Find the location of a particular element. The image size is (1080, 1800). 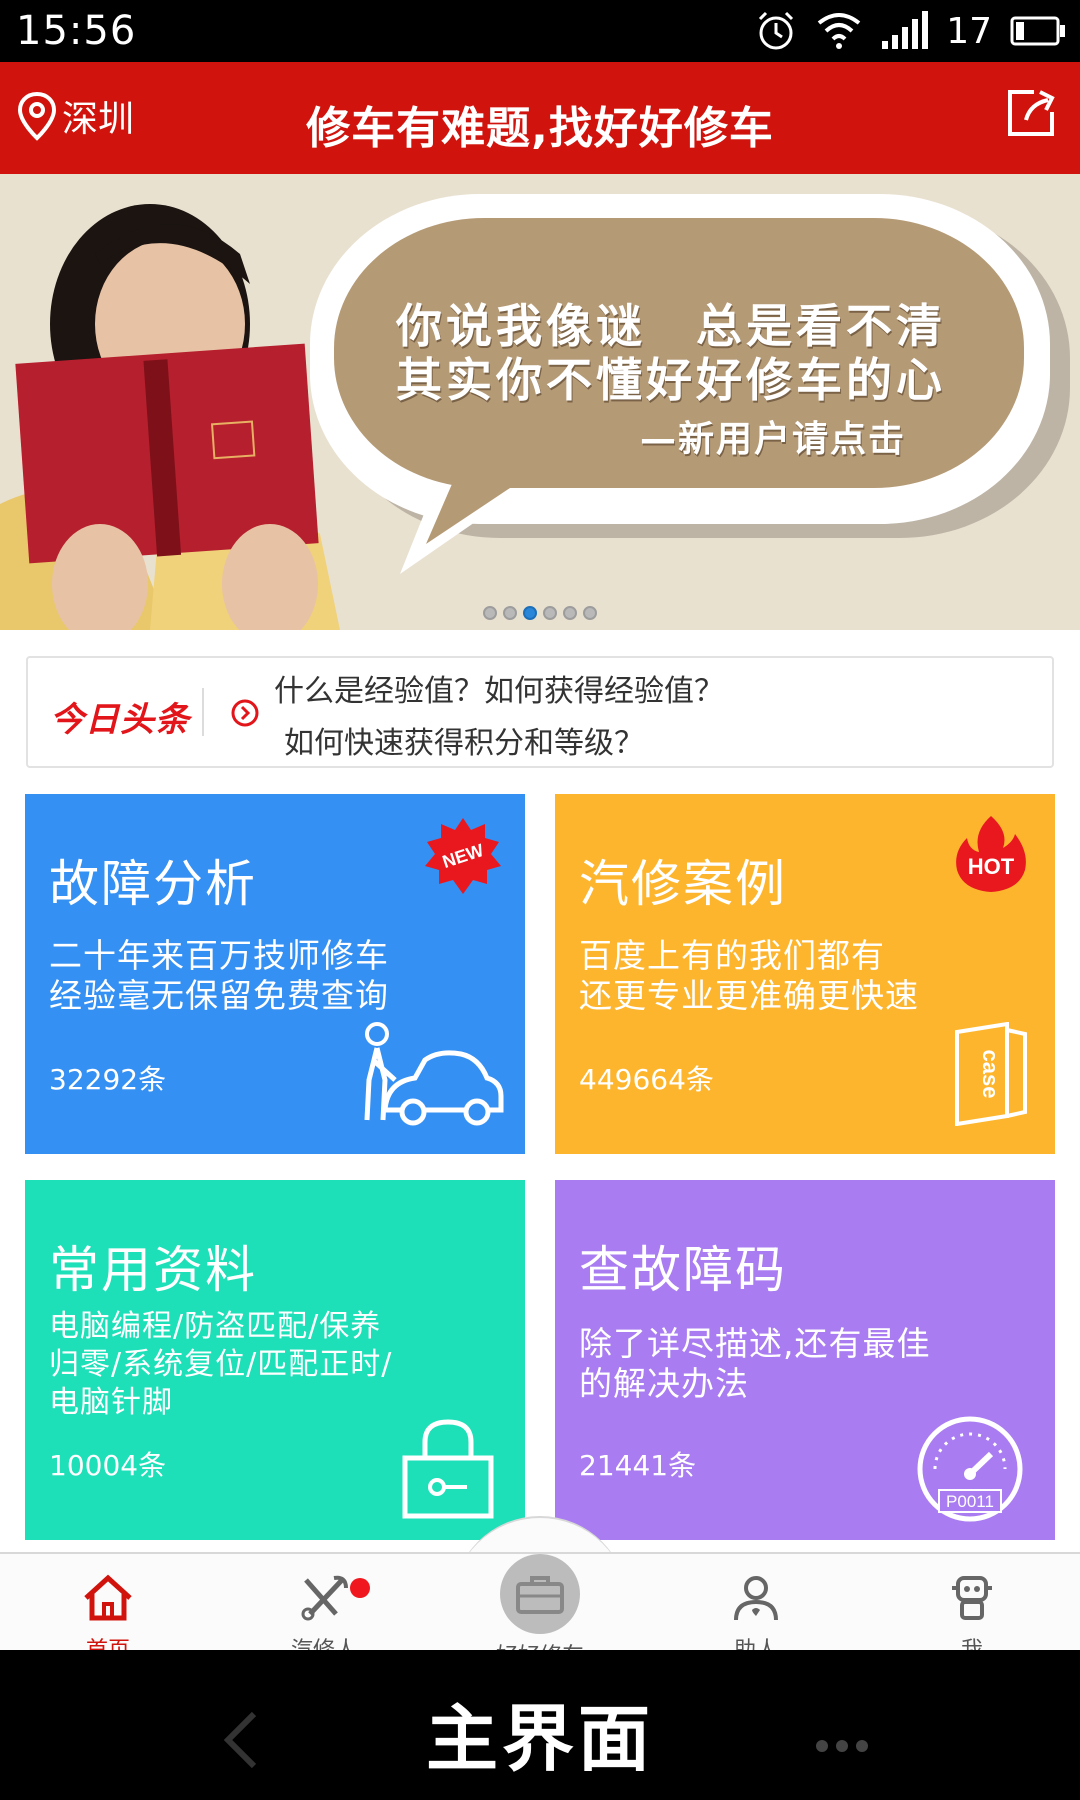

news-headline: 如何快速获得积分和等级？ is located at coordinates (464, 740).